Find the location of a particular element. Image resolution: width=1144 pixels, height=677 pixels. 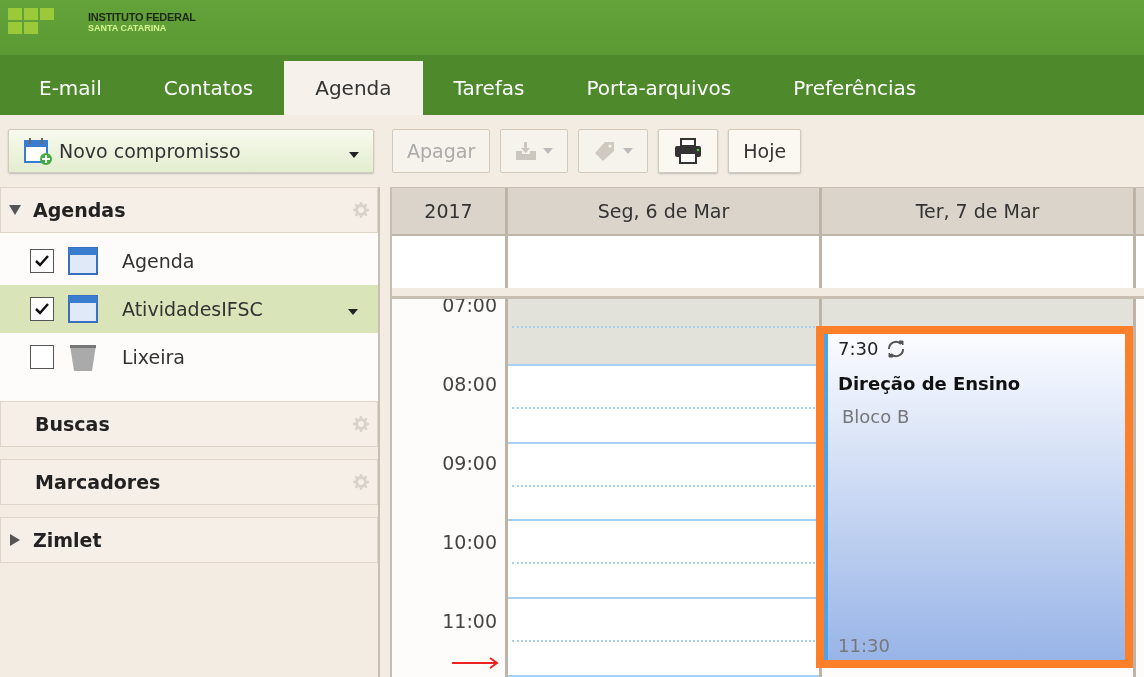

event-location: Bloco B is located at coordinates (876, 416).